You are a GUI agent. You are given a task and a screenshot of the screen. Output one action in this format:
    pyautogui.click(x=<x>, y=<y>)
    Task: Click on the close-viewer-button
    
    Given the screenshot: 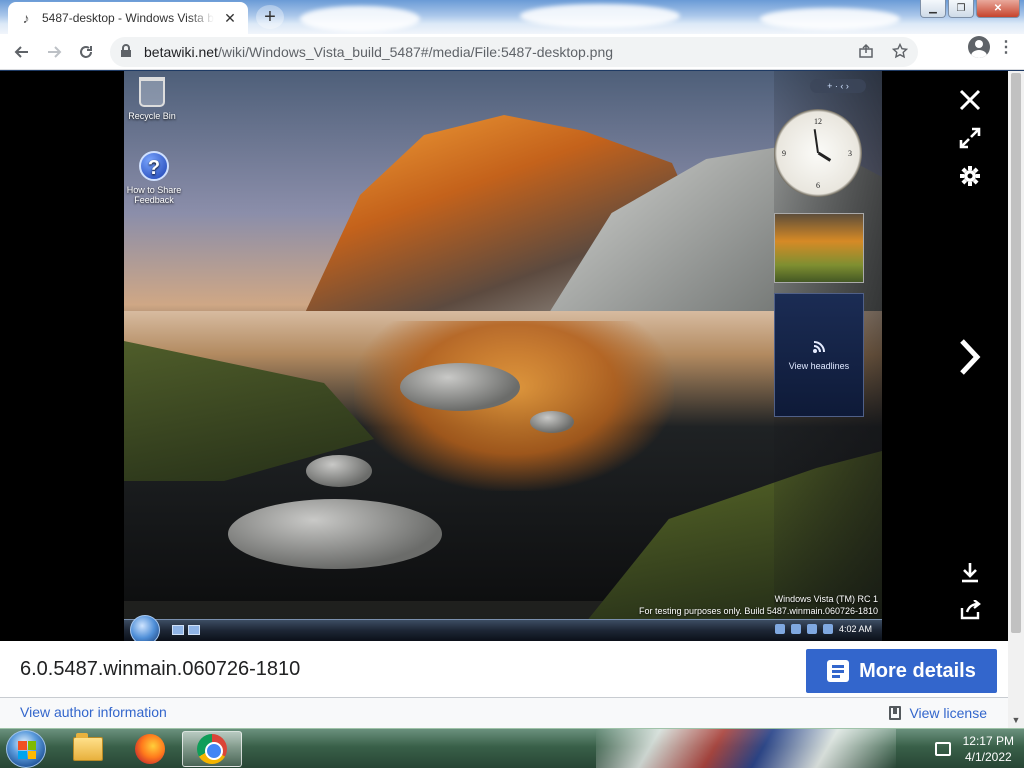 What is the action you would take?
    pyautogui.click(x=970, y=100)
    